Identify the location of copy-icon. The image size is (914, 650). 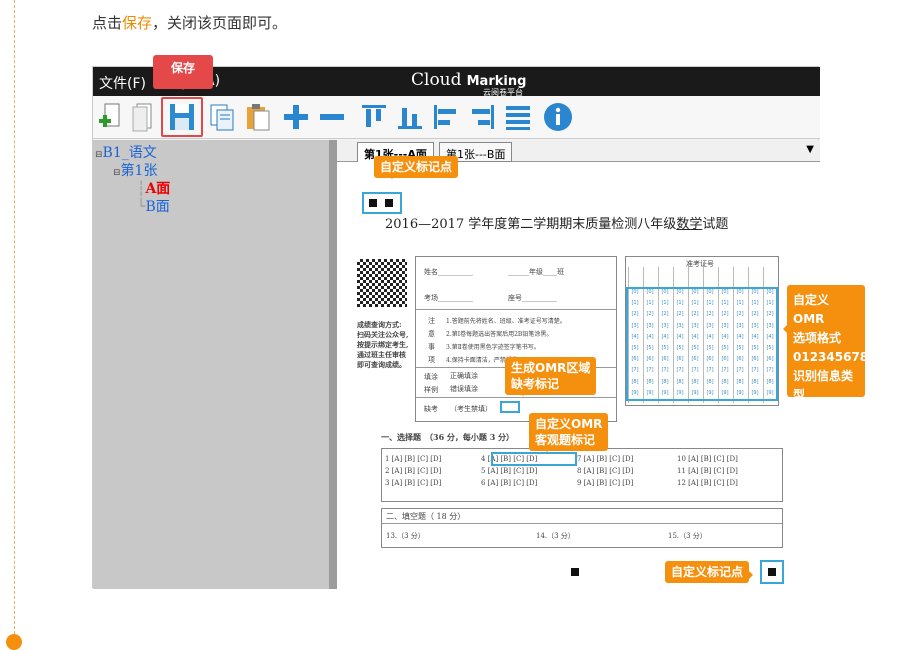
(222, 117).